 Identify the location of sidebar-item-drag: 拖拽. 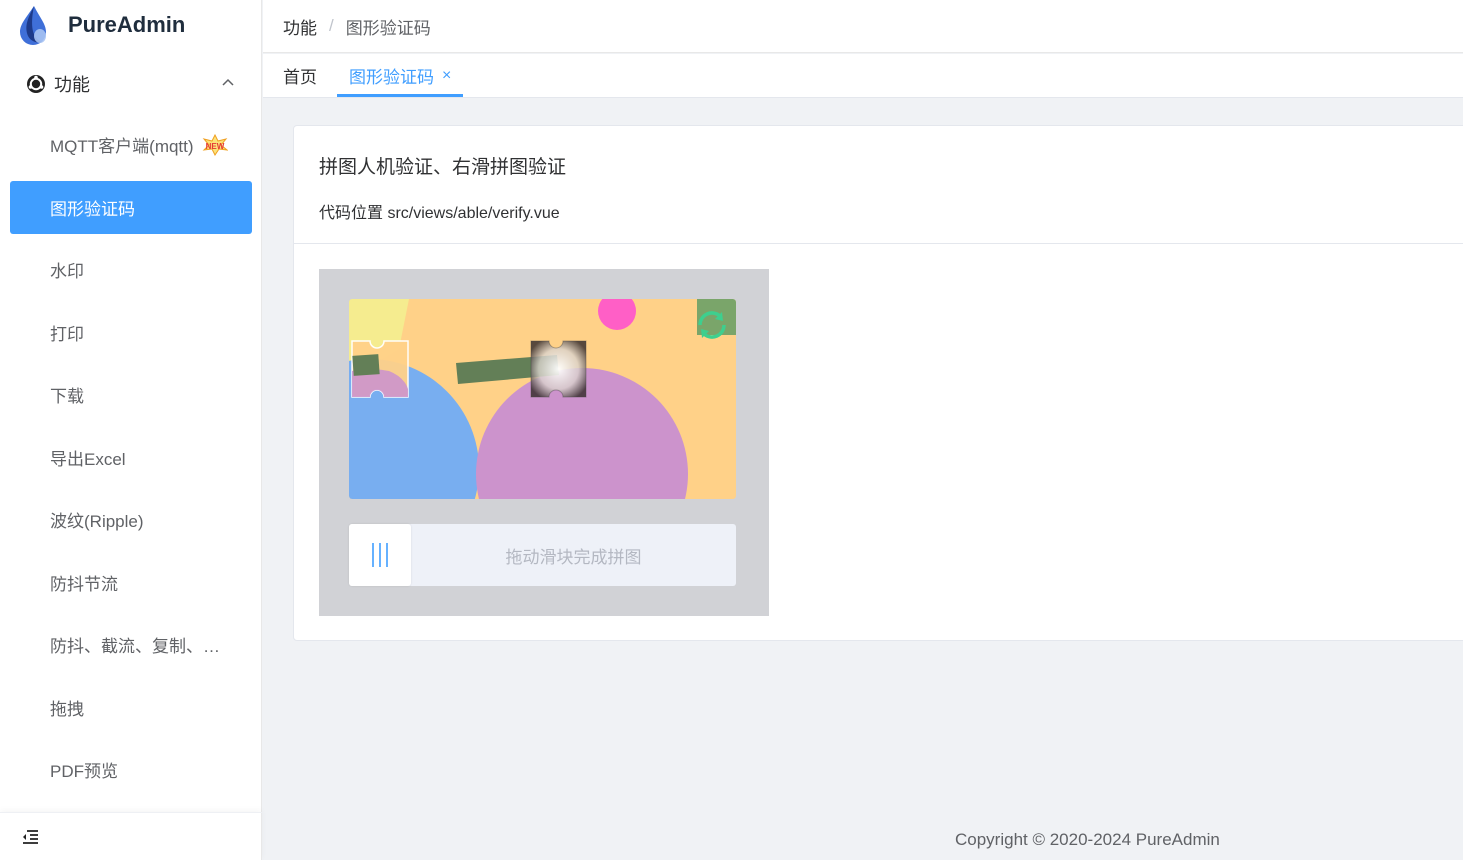
(131, 707).